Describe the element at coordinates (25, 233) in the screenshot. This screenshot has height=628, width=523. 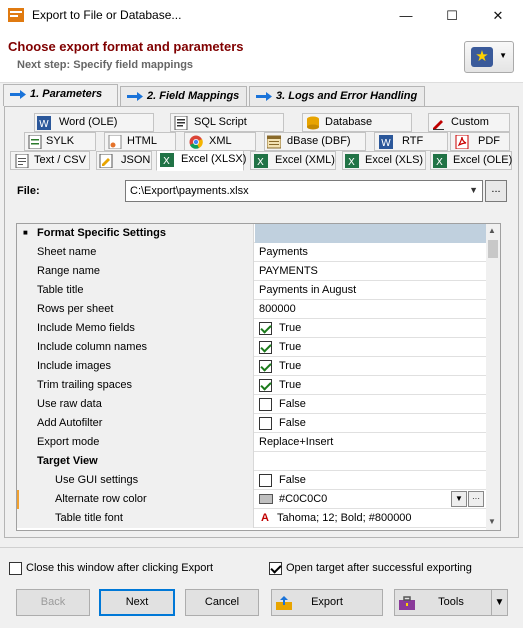
I see `collapse-icon: ■` at that location.